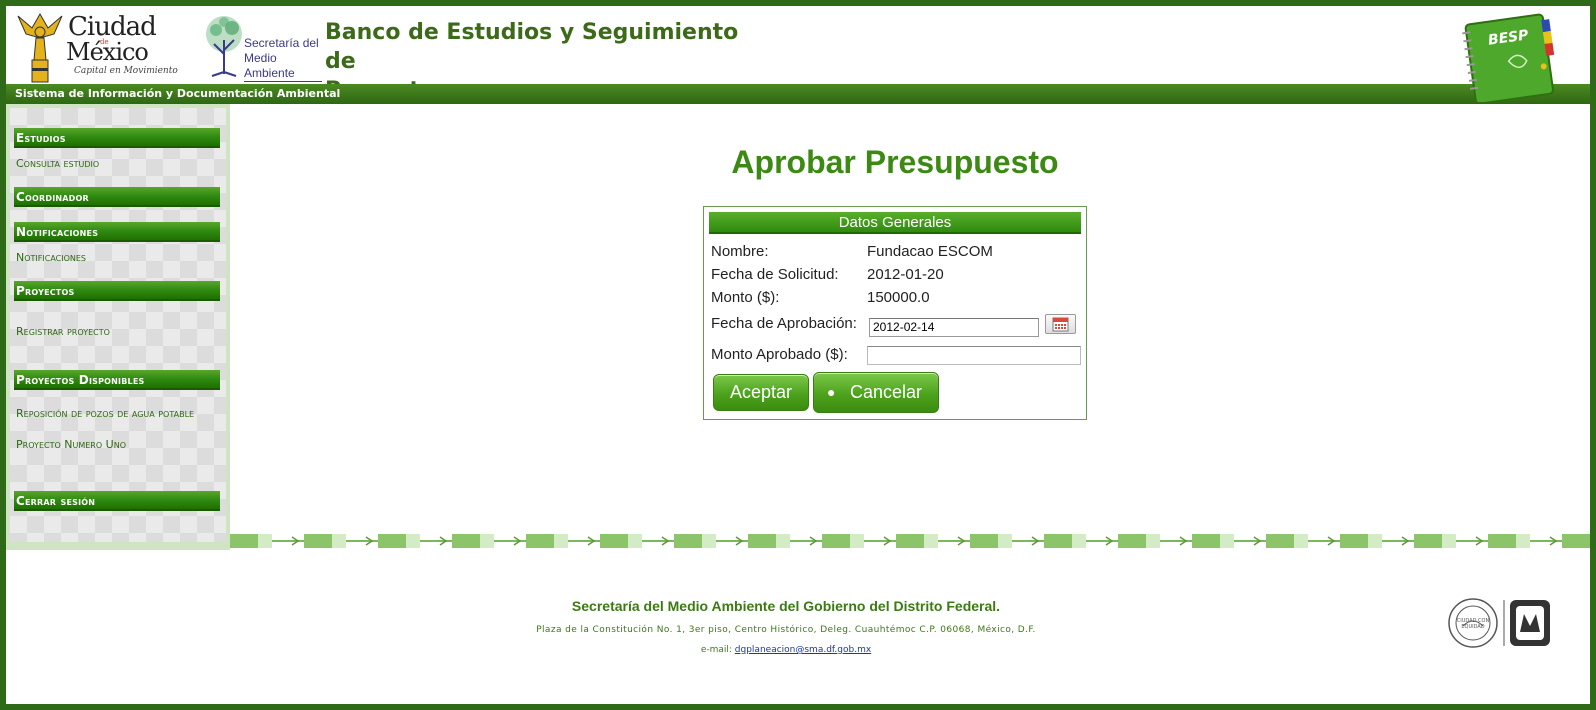 This screenshot has height=710, width=1596. I want to click on sidebar-section-coordinador: Coordinador, so click(117, 197).